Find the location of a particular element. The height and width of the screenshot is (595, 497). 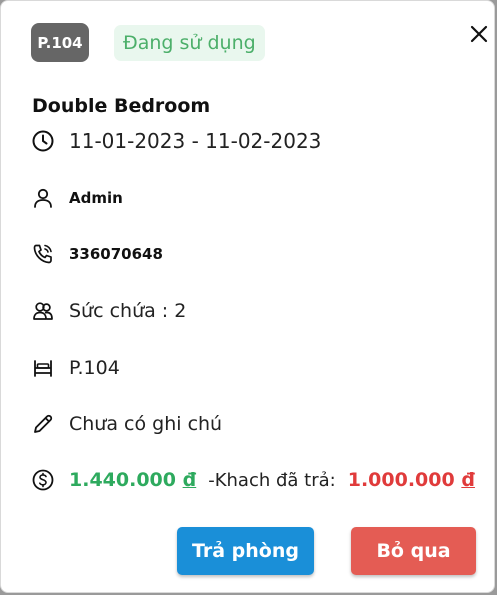

room-code-badge: P.104 is located at coordinates (60, 42).